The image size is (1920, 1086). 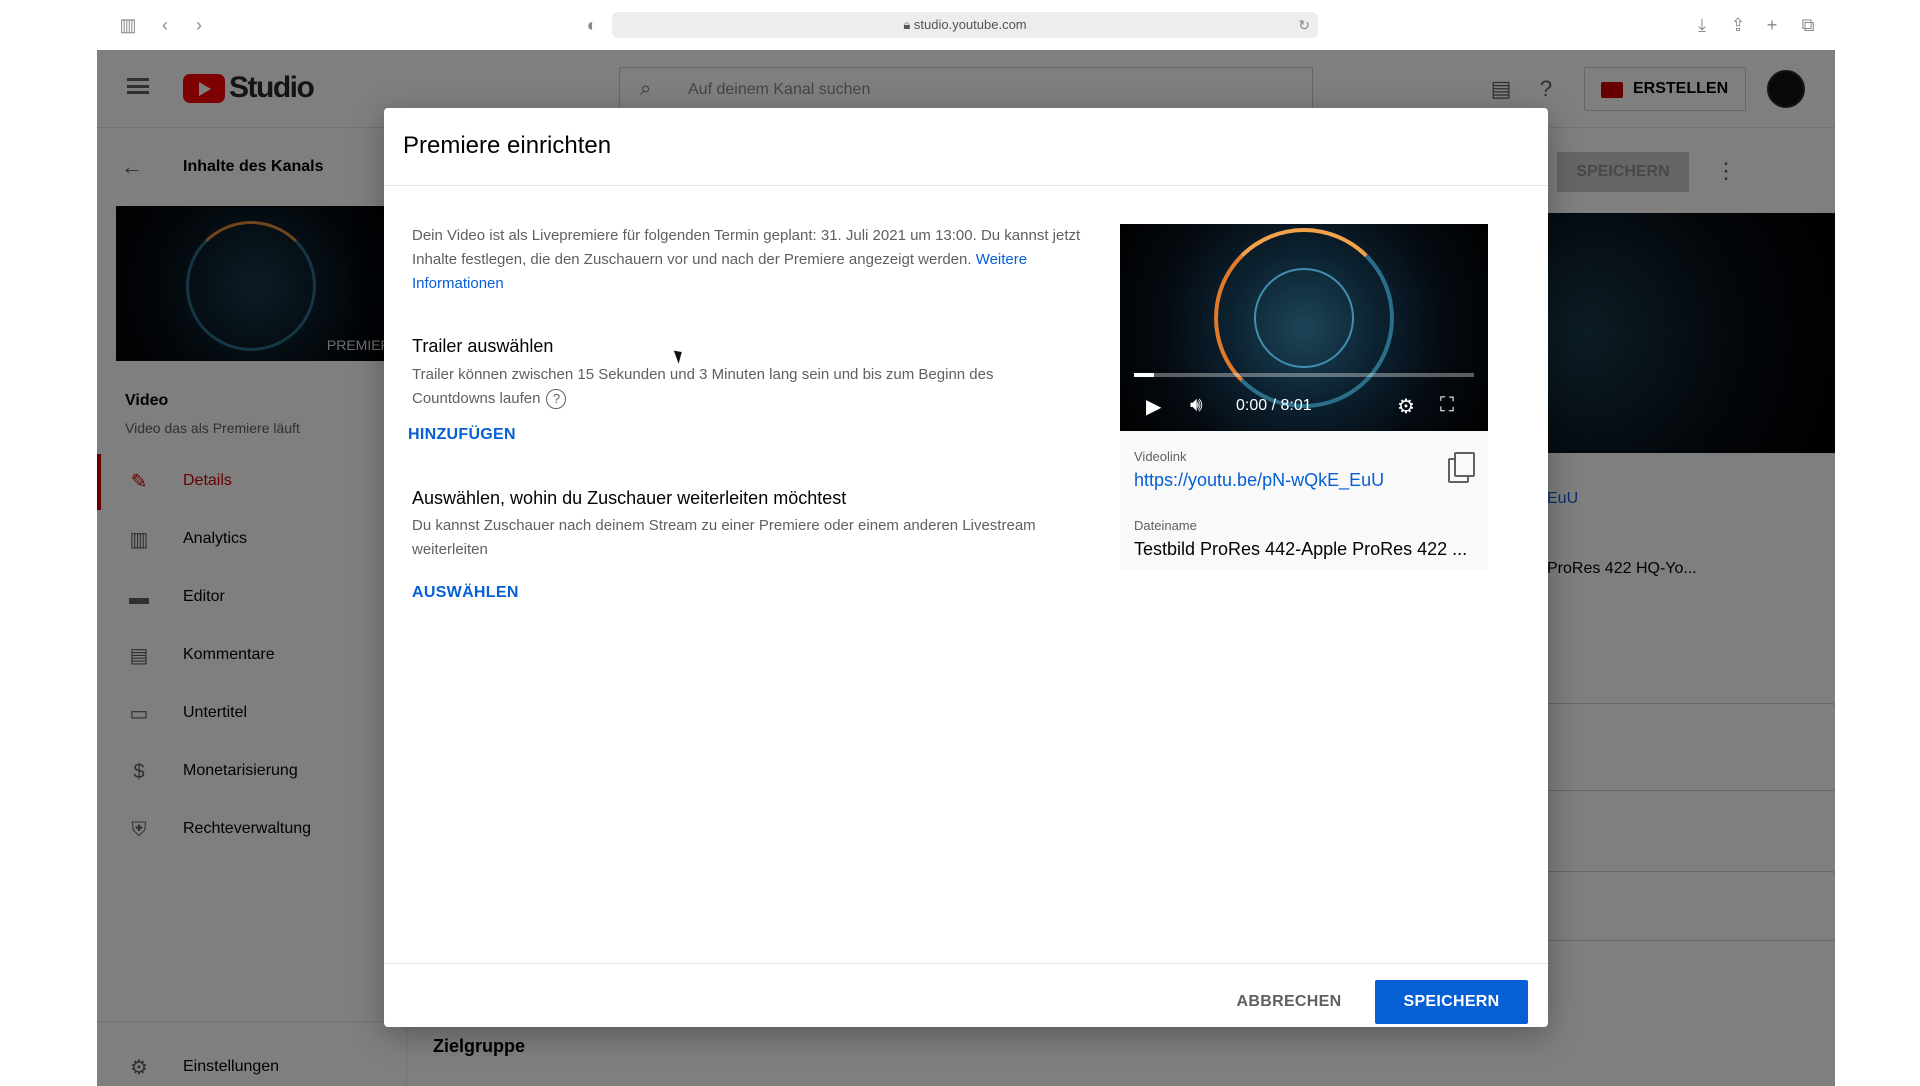 What do you see at coordinates (1274, 405) in the screenshot?
I see `time-display: 0:00 / 8:01` at bounding box center [1274, 405].